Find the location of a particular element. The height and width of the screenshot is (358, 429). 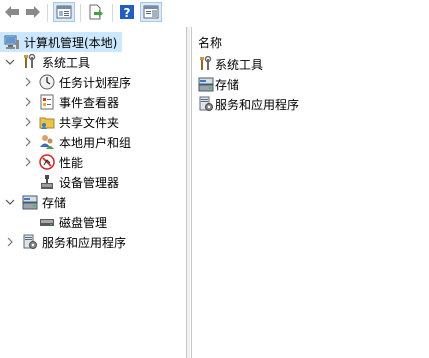

tree-item-label: 磁盘管理 is located at coordinates (83, 222).